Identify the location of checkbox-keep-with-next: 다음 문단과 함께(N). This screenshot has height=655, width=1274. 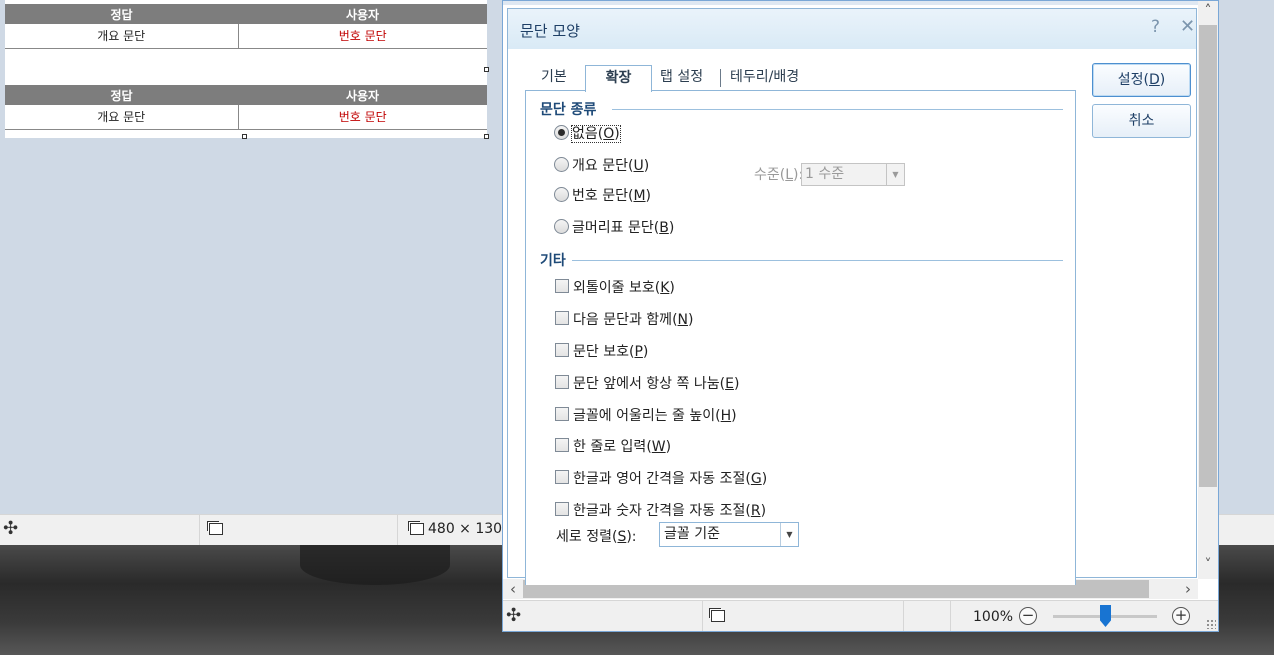
(624, 320).